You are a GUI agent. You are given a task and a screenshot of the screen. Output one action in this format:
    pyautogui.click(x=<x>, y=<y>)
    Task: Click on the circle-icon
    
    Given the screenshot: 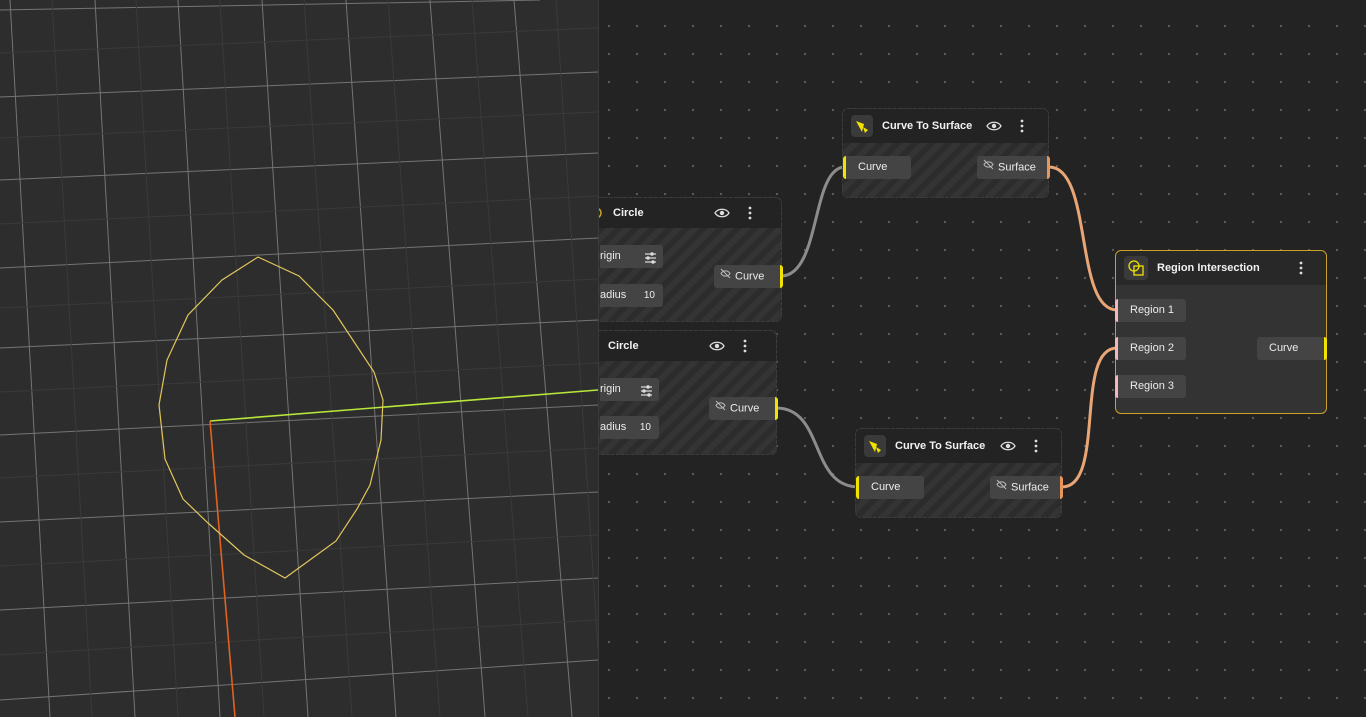 What is the action you would take?
    pyautogui.click(x=601, y=215)
    